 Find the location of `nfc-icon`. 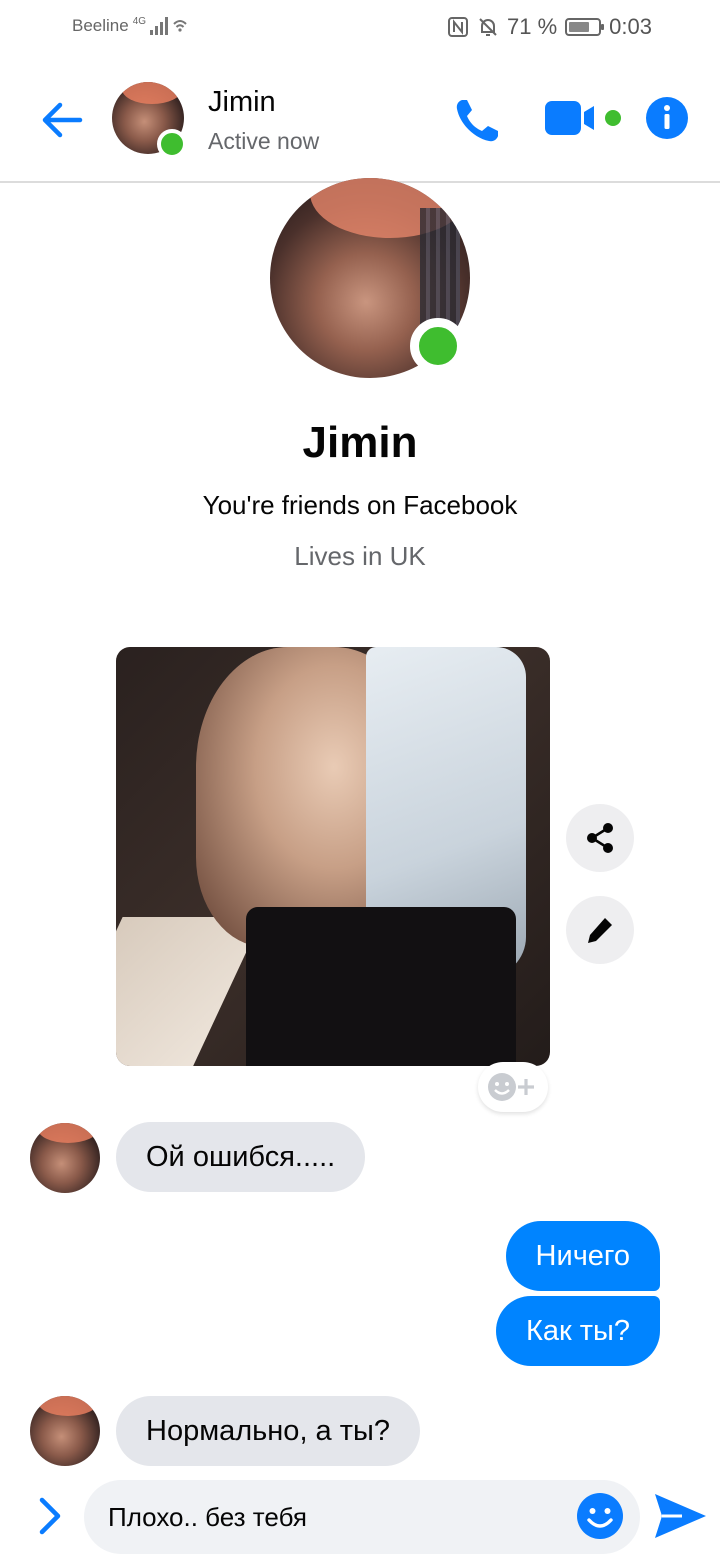

nfc-icon is located at coordinates (458, 27).